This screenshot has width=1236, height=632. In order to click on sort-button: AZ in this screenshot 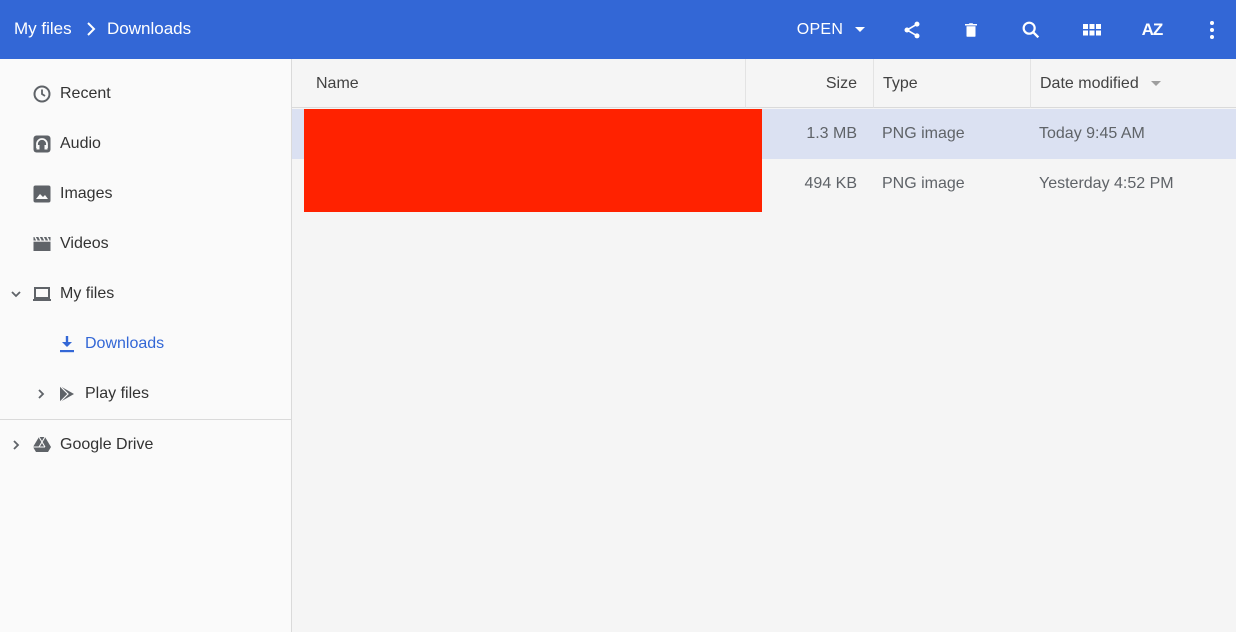, I will do `click(1152, 29)`.